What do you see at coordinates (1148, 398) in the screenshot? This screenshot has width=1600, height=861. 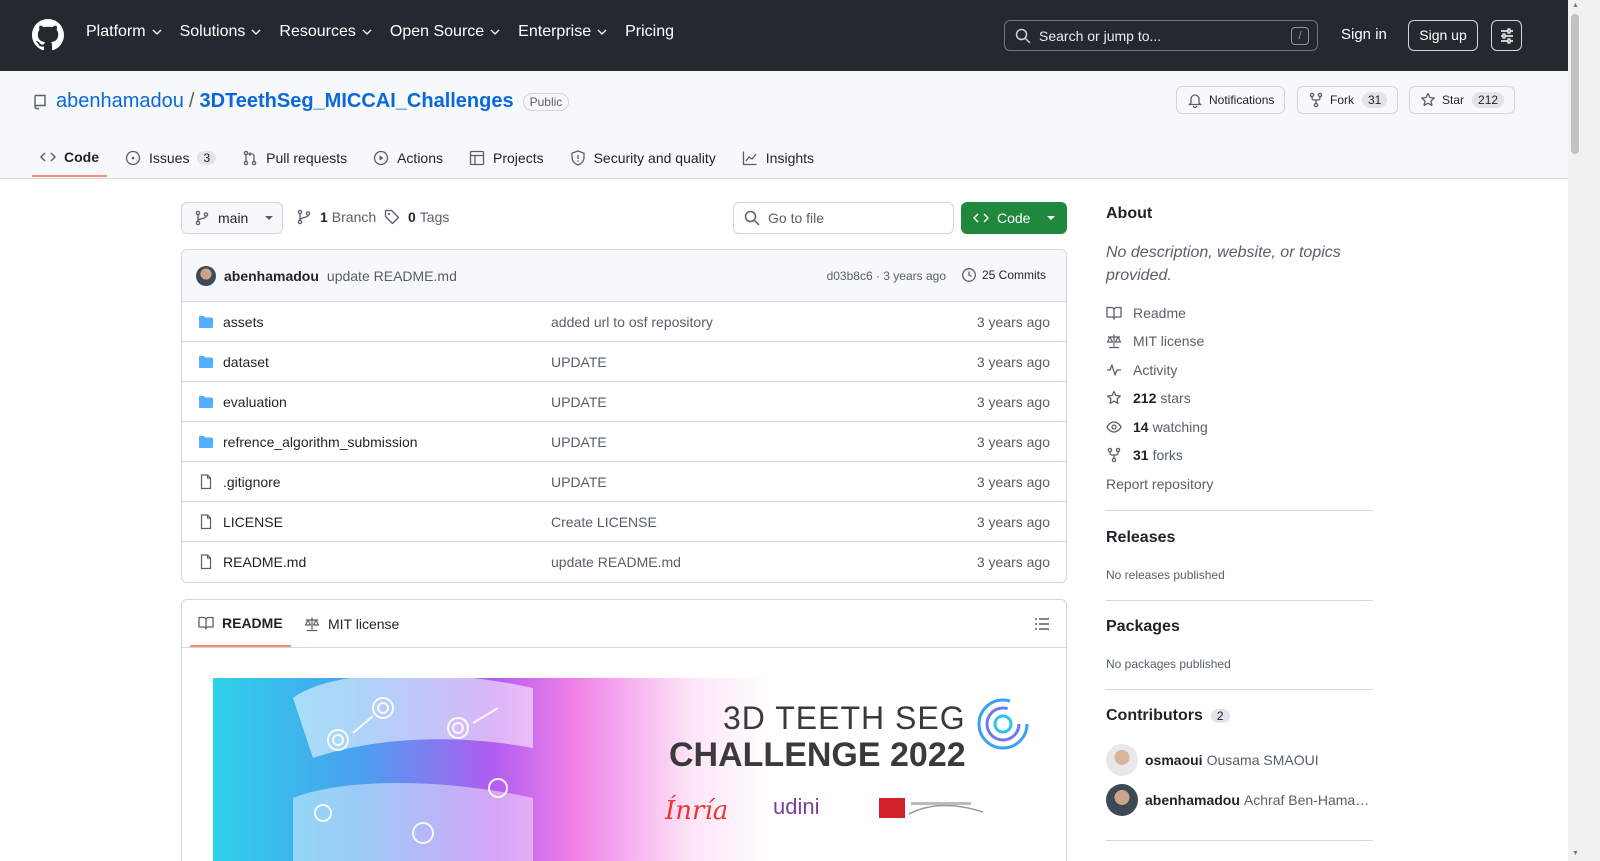 I see `stars-link: 212 stars` at bounding box center [1148, 398].